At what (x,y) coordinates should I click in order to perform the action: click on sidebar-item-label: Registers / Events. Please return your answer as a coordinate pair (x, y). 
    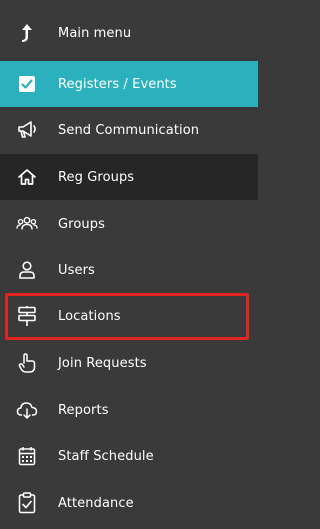
    Looking at the image, I should click on (117, 84).